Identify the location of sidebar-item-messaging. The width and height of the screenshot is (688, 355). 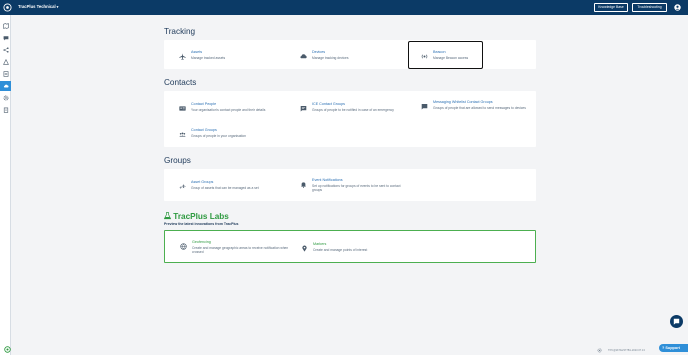
(5, 38).